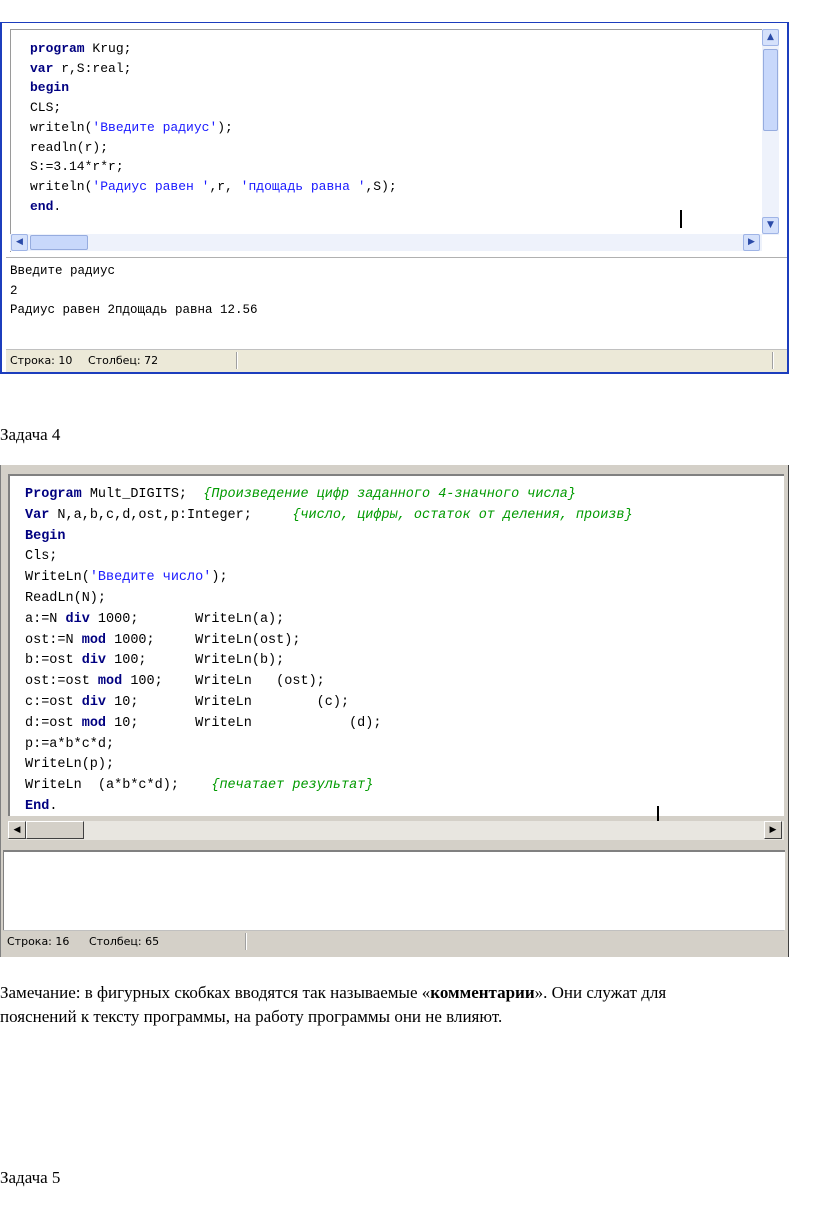  Describe the element at coordinates (41, 557) in the screenshot. I see `code-line: Cls;` at that location.